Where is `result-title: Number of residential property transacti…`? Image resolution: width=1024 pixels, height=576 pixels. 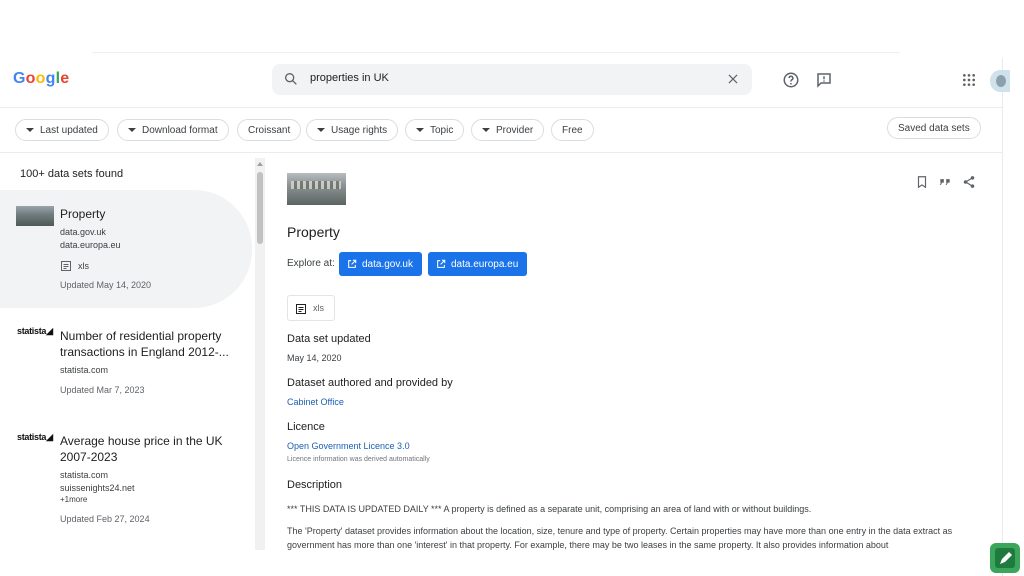 result-title: Number of residential property transacti… is located at coordinates (149, 344).